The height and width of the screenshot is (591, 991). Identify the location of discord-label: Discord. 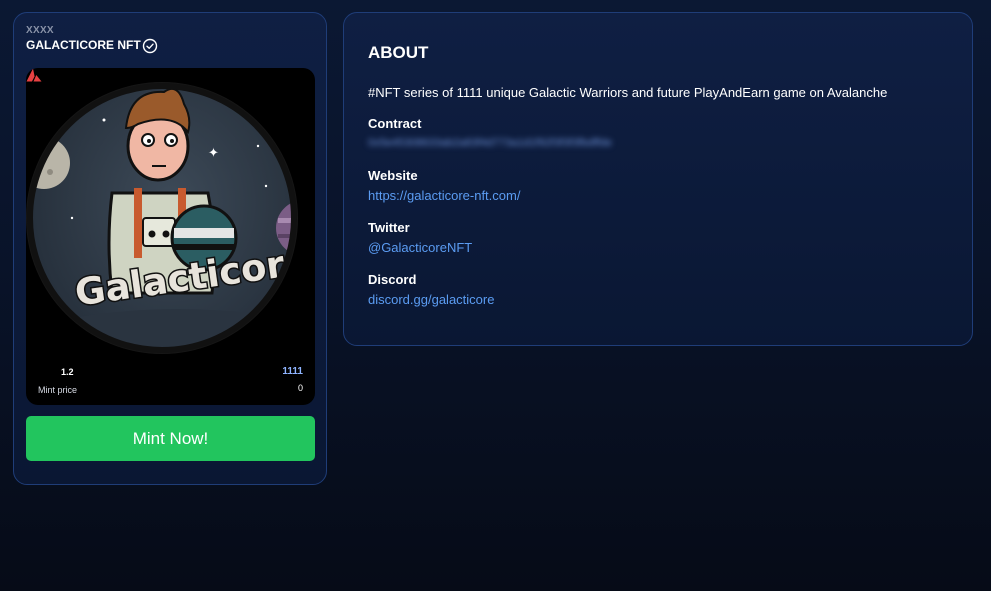
(392, 279).